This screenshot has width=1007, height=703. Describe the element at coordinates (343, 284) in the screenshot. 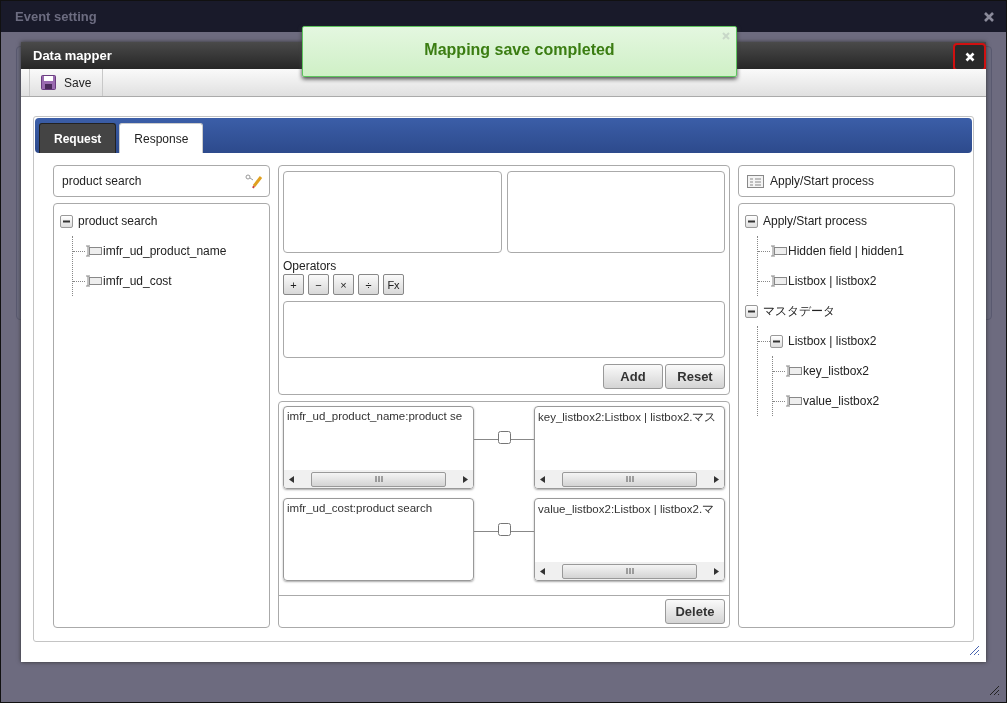

I see `operator-button: ×` at that location.